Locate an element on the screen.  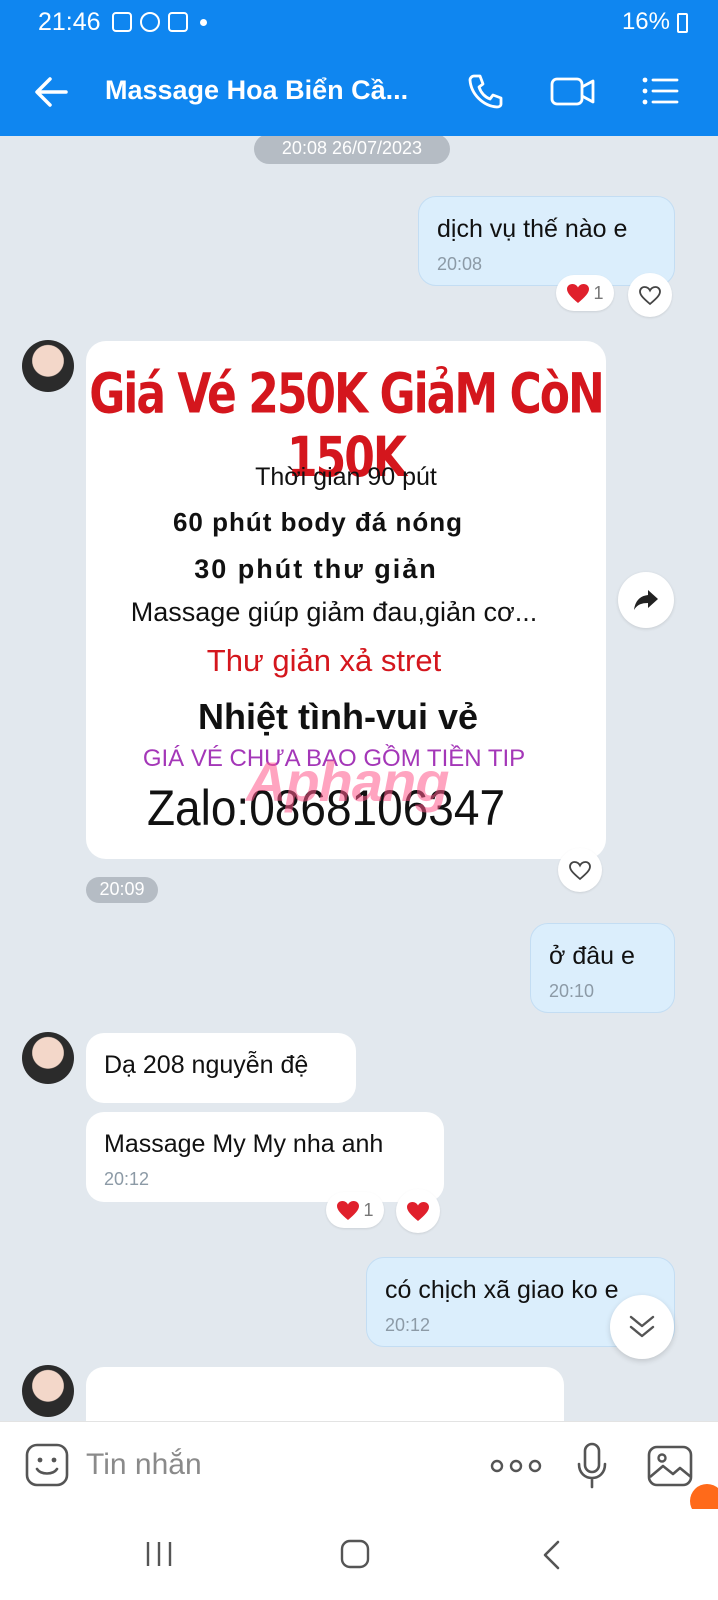
image-line: Thư giản xả stret is located at coordinates (324, 660).